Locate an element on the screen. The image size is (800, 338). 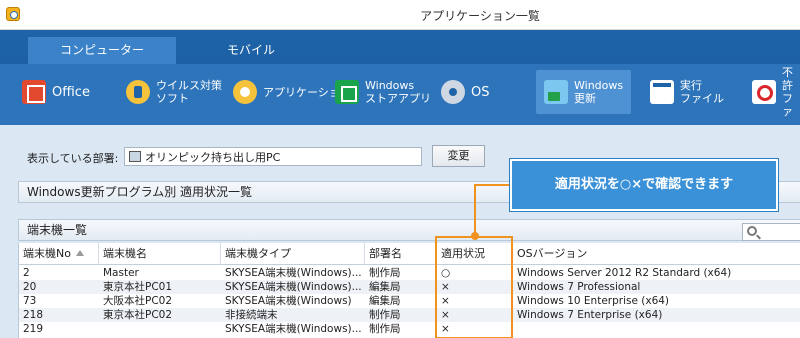
callout-leader-horizontal is located at coordinates (492, 185).